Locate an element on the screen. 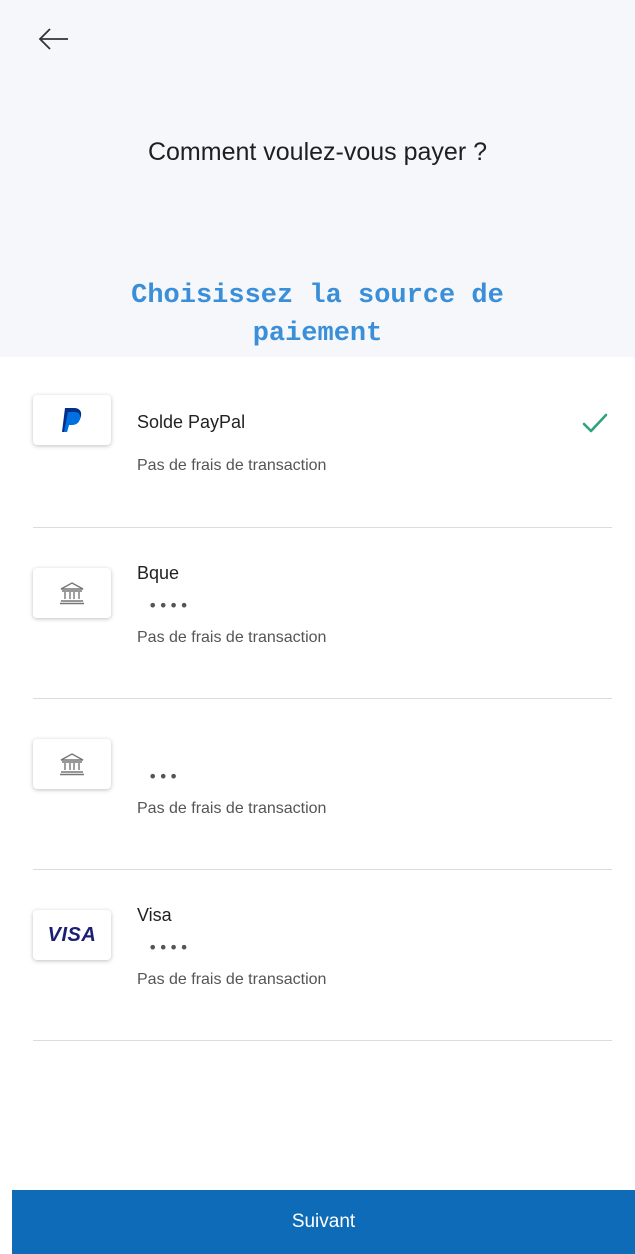  payment-method-name: Visa is located at coordinates (154, 915).